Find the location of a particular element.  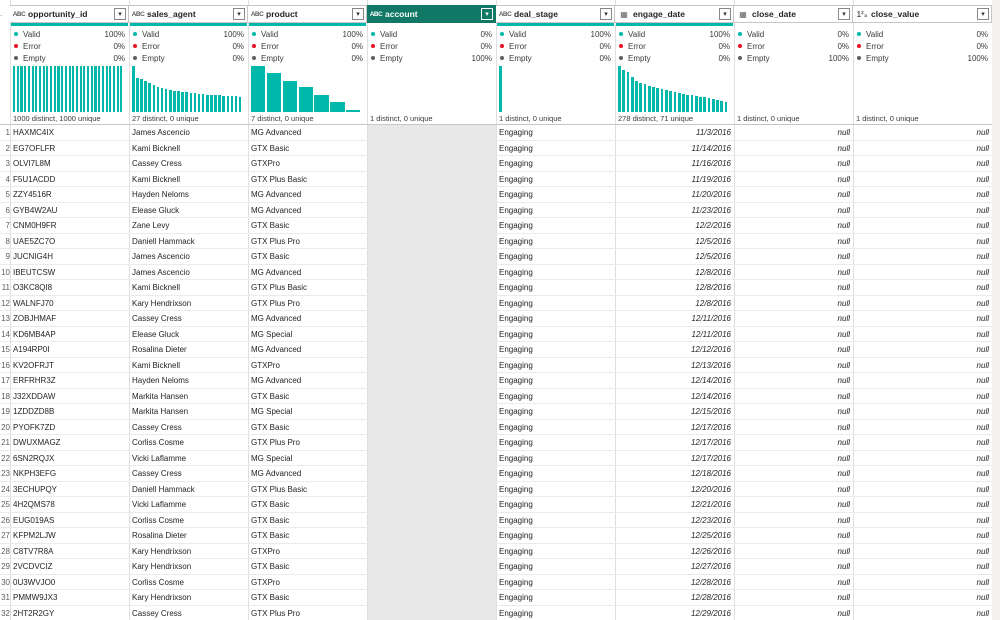

column-header-engage-date: ▦ engage_date ▾ is located at coordinates (674, 14).